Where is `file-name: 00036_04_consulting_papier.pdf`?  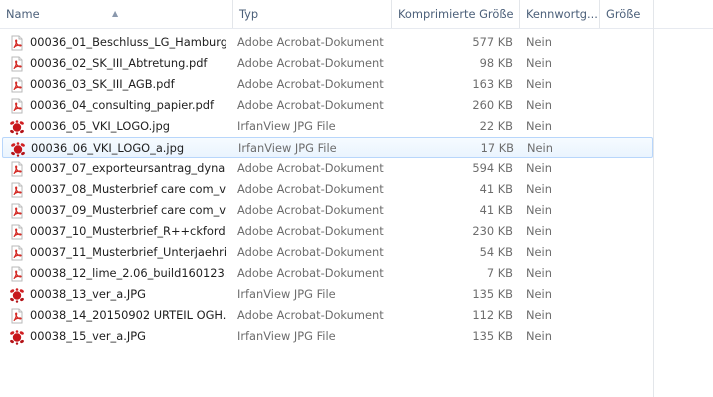 file-name: 00036_04_consulting_papier.pdf is located at coordinates (122, 105).